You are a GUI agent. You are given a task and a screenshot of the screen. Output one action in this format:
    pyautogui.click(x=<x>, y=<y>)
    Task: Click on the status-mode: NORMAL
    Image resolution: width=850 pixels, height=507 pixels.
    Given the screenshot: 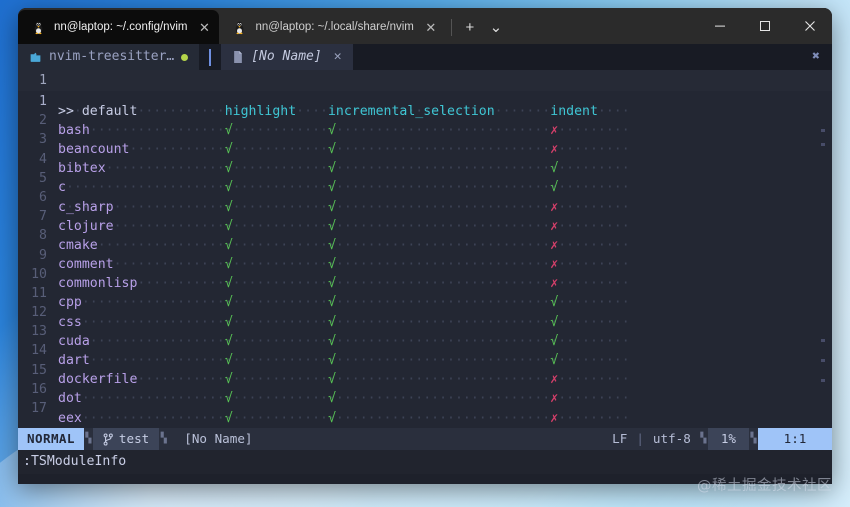 What is the action you would take?
    pyautogui.click(x=51, y=439)
    